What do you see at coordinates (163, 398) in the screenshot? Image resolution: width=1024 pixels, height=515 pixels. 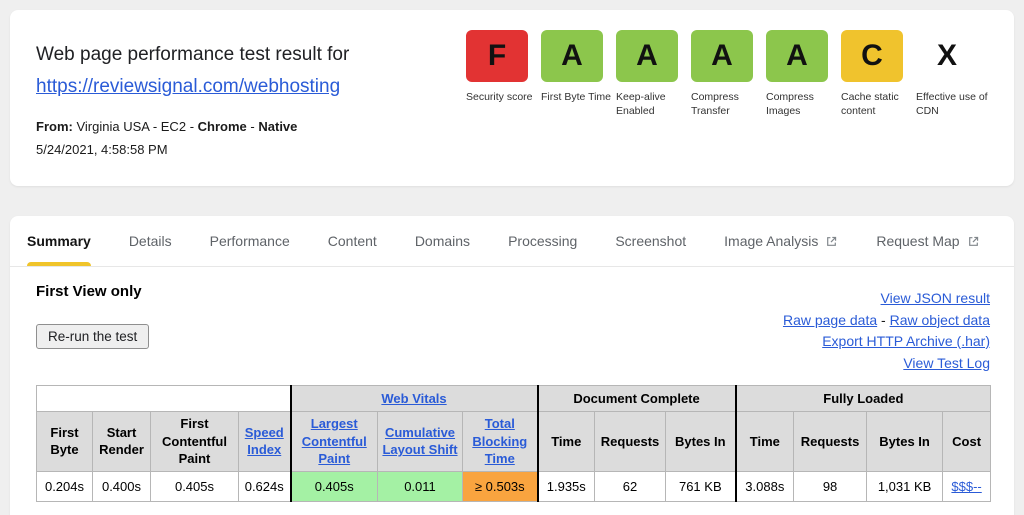 I see `group-spacer` at bounding box center [163, 398].